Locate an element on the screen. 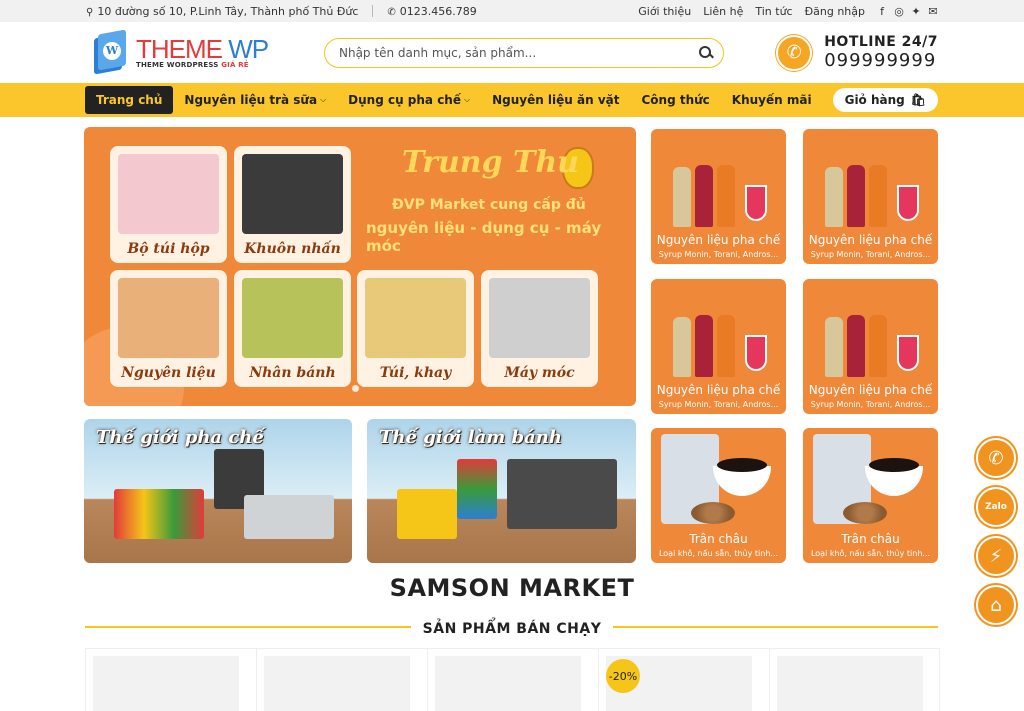  sale-badge: -20% is located at coordinates (623, 676).